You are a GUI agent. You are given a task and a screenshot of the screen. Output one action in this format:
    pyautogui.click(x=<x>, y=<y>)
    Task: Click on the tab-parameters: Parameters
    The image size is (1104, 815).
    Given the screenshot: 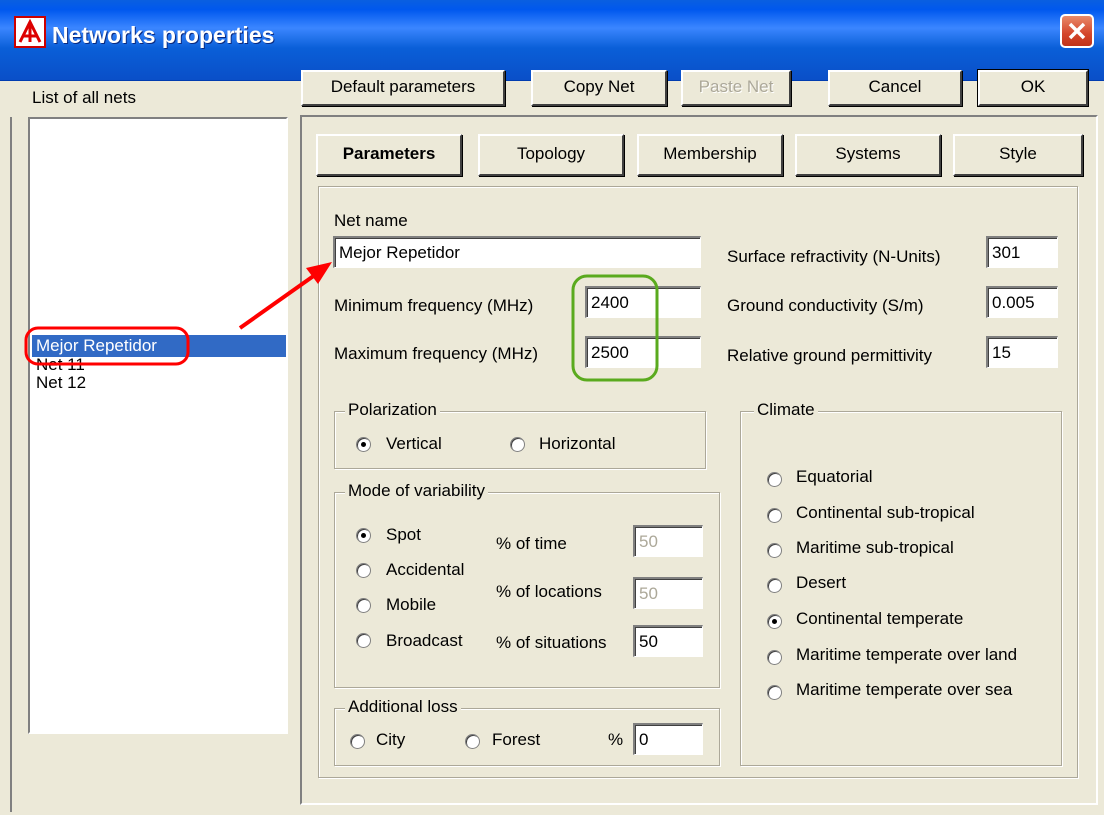 What is the action you would take?
    pyautogui.click(x=389, y=155)
    